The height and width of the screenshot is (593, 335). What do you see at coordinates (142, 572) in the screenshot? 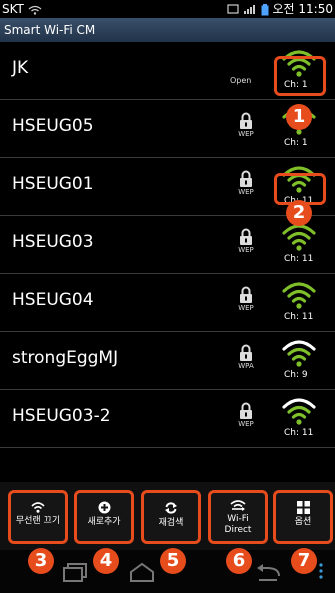
I see `home-icon` at bounding box center [142, 572].